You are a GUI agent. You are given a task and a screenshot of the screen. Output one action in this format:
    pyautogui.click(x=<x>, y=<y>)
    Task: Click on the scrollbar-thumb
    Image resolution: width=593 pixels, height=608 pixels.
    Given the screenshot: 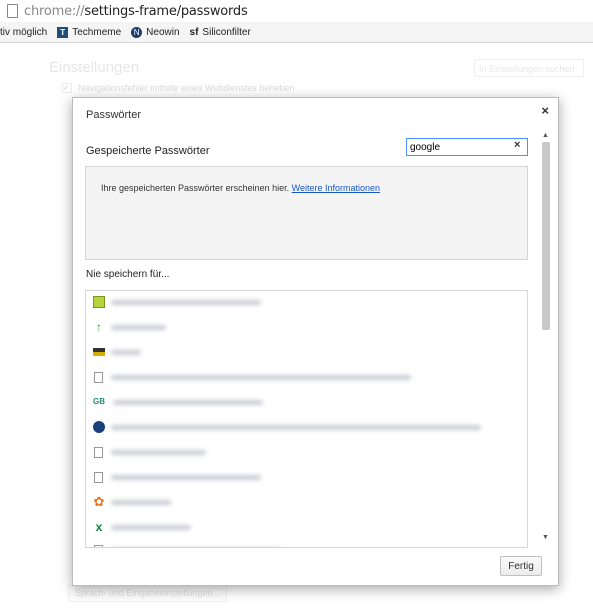 What is the action you would take?
    pyautogui.click(x=546, y=236)
    